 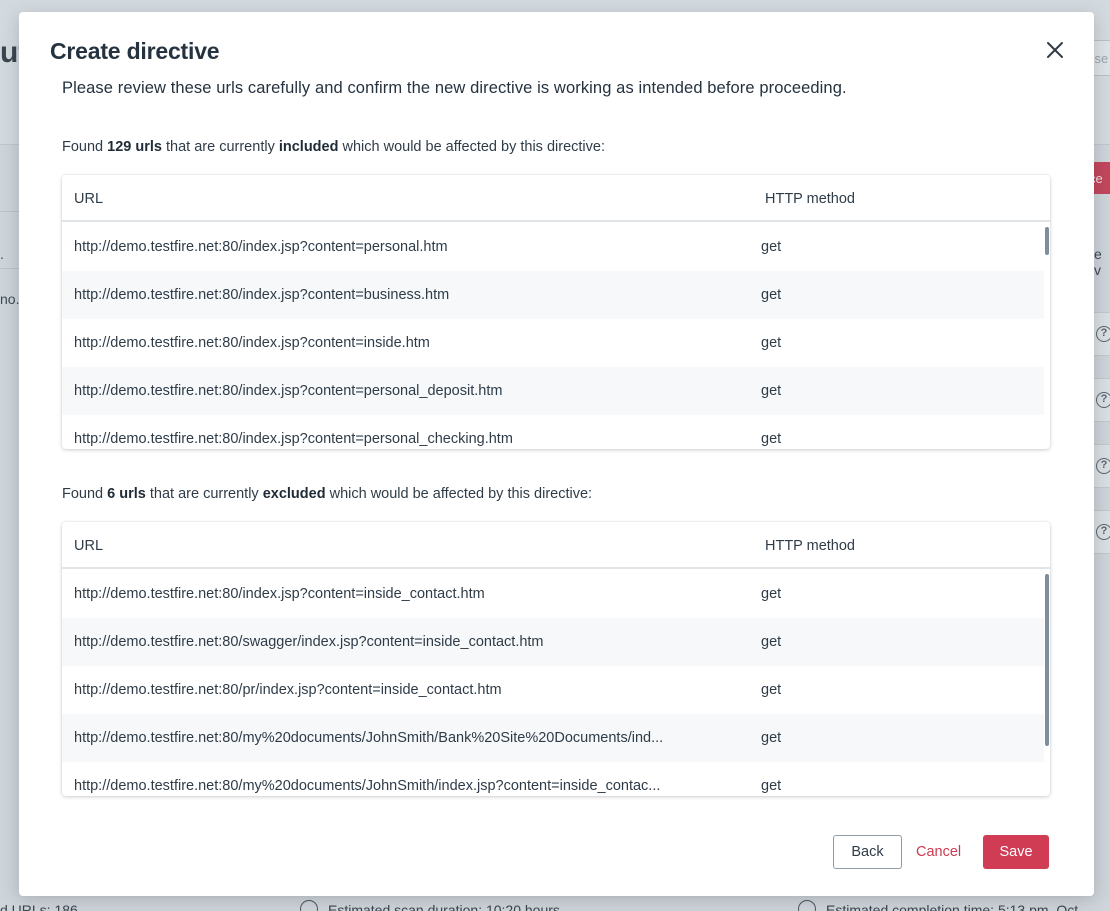 I want to click on background-side-text: e v, so click(x=1098, y=262).